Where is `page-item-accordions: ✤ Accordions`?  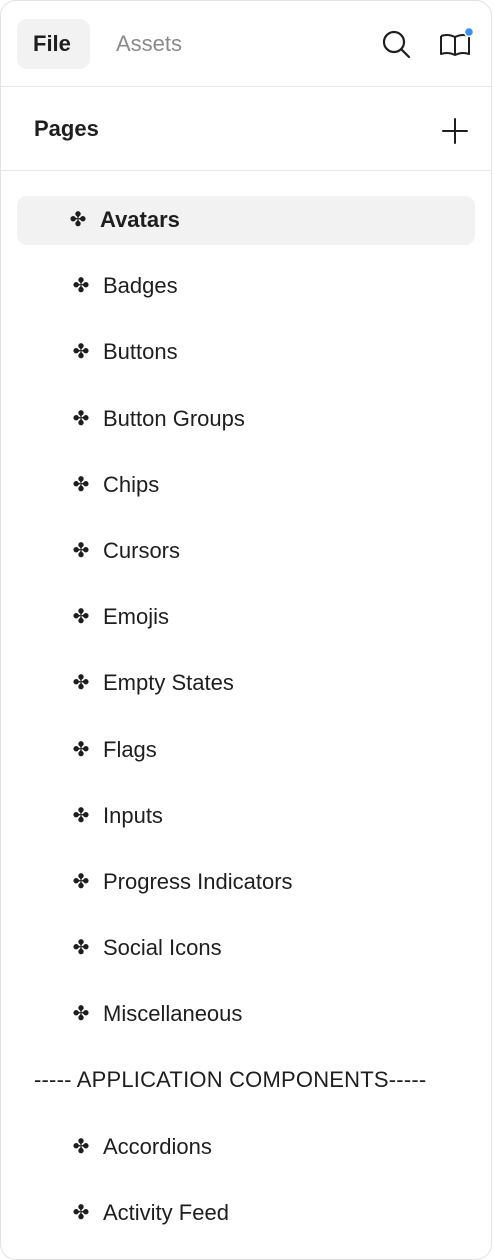 page-item-accordions: ✤ Accordions is located at coordinates (246, 1156).